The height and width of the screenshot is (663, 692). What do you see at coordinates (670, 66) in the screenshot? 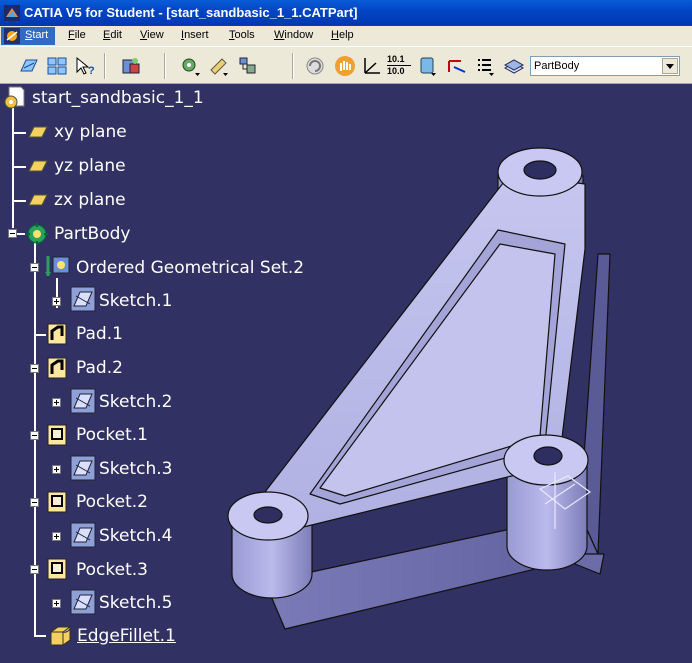
I see `chevron-down-icon` at bounding box center [670, 66].